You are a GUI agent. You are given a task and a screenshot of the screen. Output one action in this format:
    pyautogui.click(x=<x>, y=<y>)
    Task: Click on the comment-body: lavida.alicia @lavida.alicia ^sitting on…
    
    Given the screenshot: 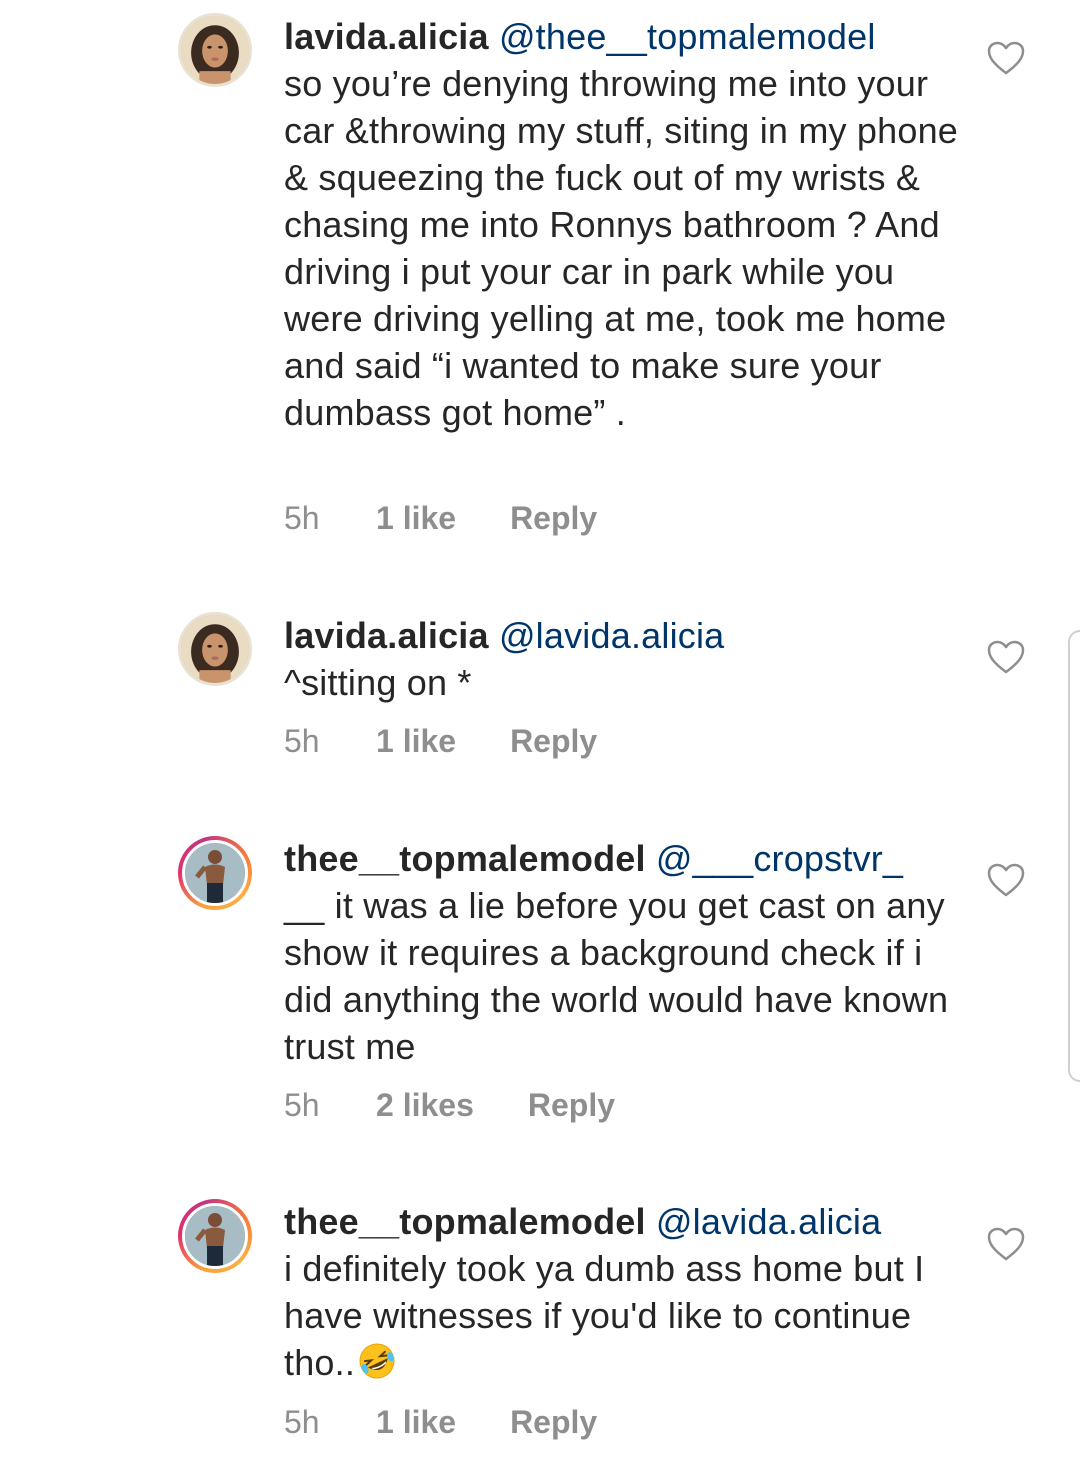 What is the action you would take?
    pyautogui.click(x=624, y=659)
    